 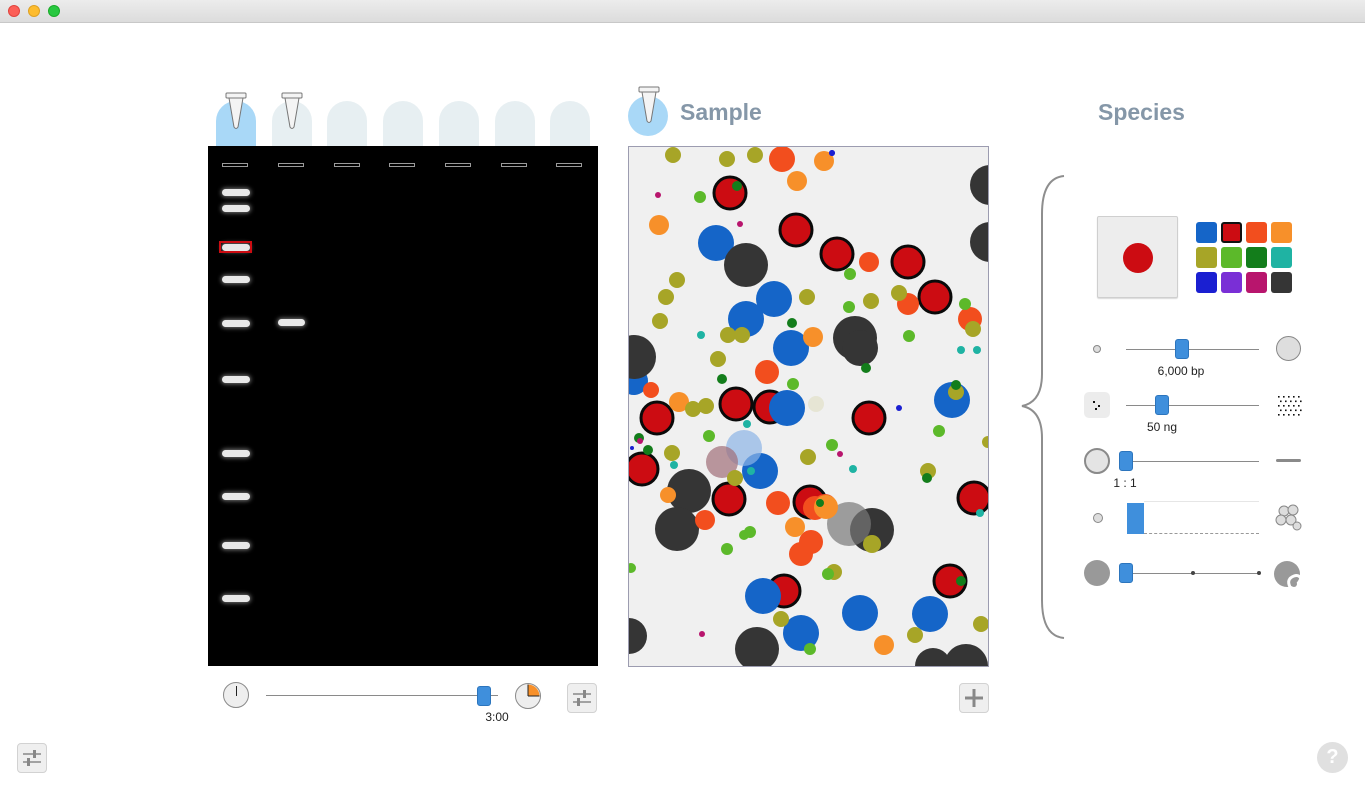 What do you see at coordinates (1192, 461) in the screenshot?
I see `ratio-slider-track` at bounding box center [1192, 461].